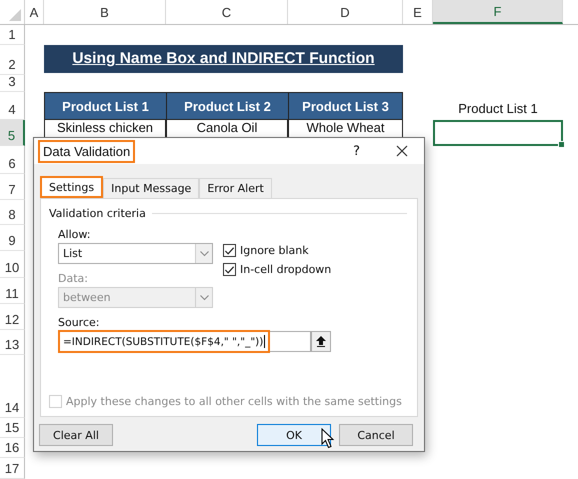  Describe the element at coordinates (12, 133) in the screenshot. I see `row-header: 5` at that location.